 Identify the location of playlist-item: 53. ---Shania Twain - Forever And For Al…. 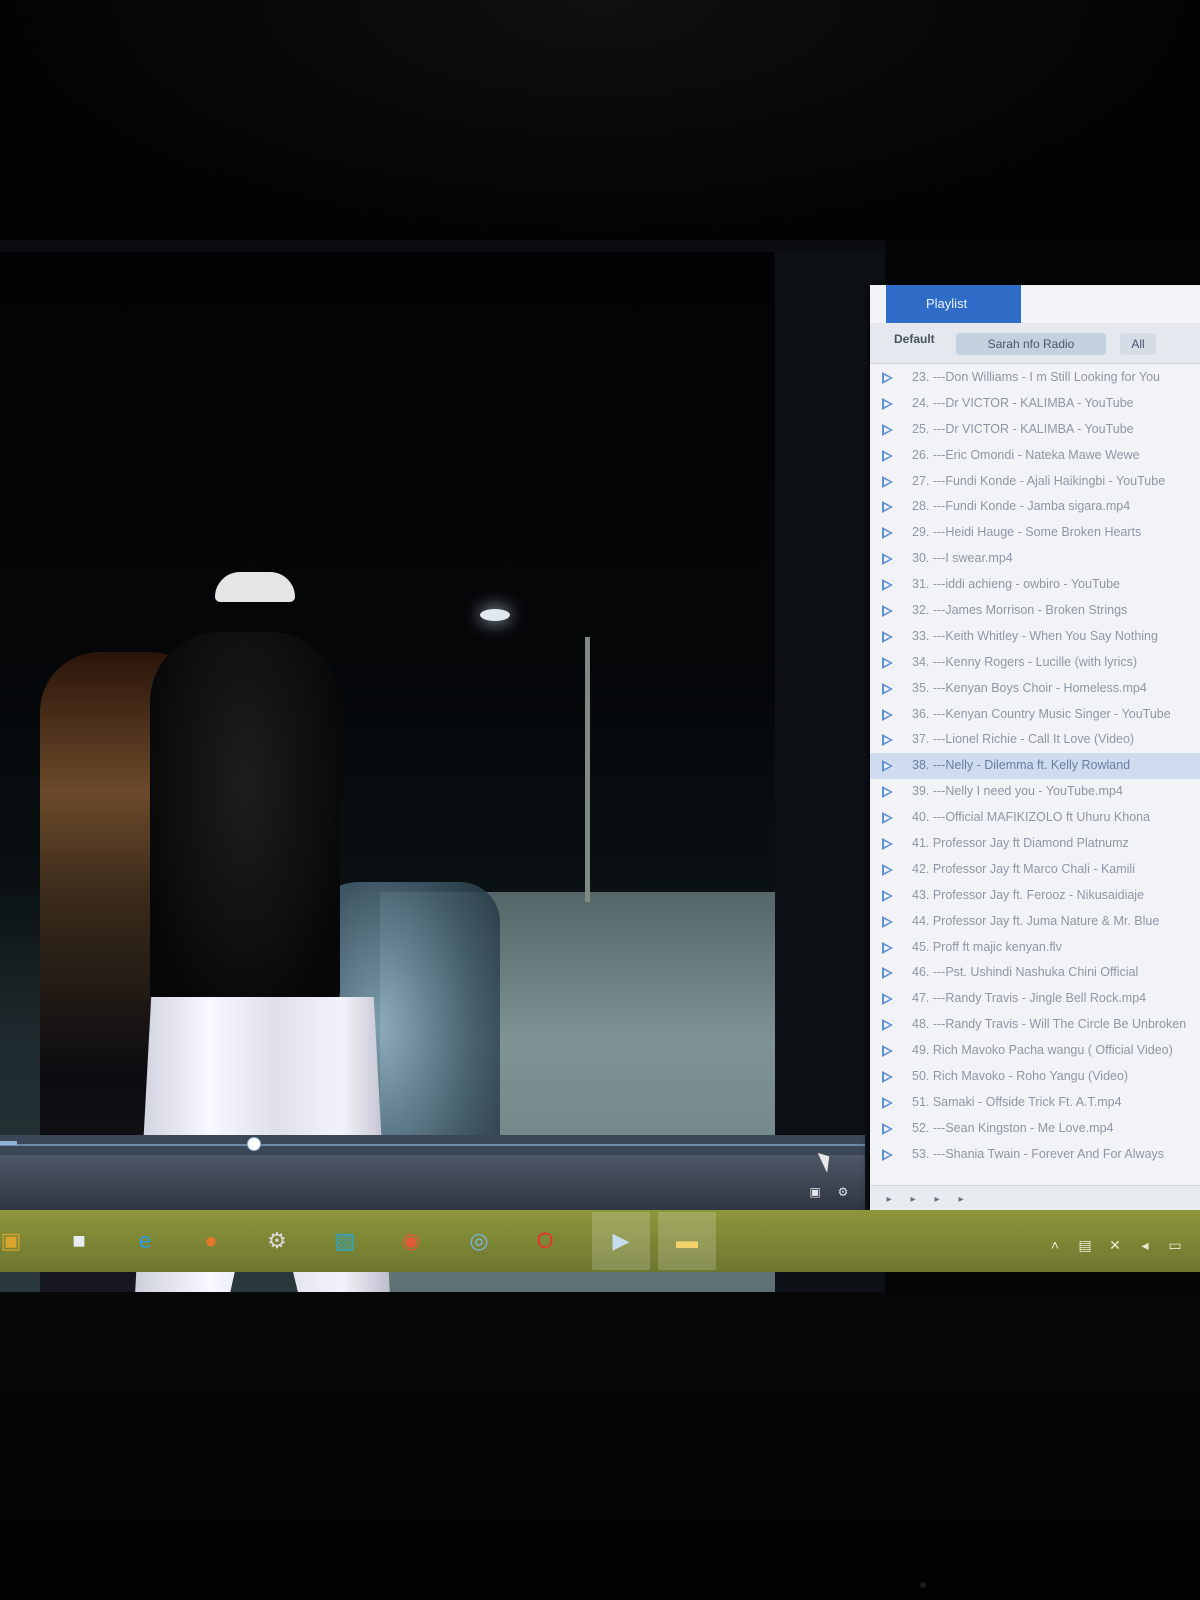
(1035, 1155).